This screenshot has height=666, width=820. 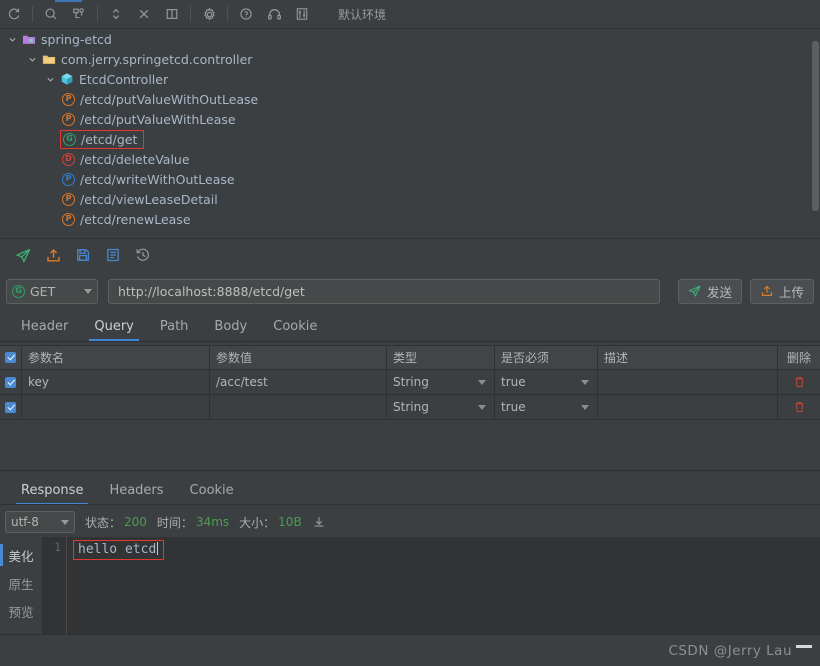 I want to click on endpoint-content: P/etcd/renewLease, so click(x=126, y=219).